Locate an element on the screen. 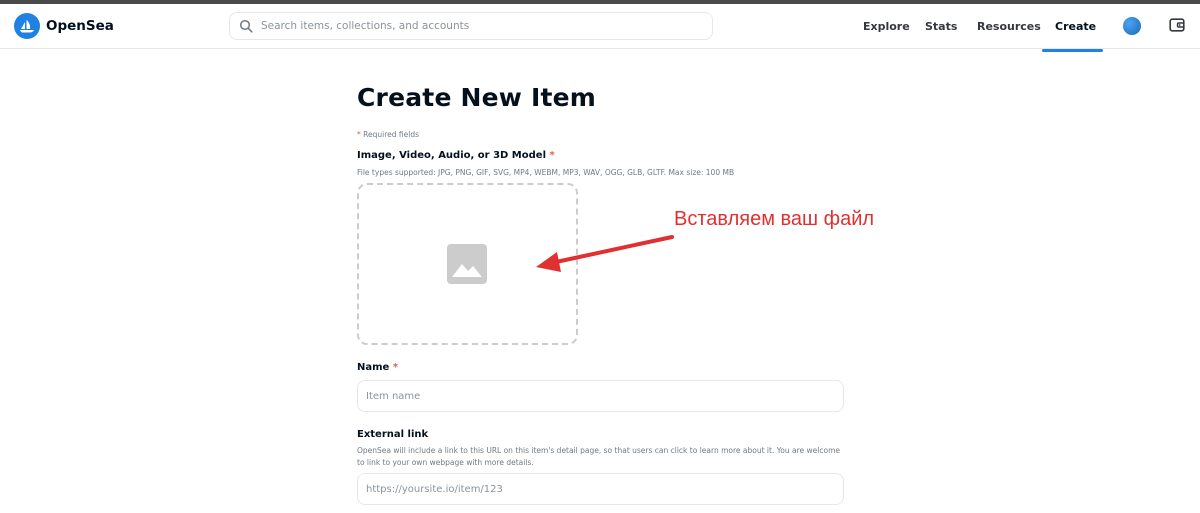  name-input is located at coordinates (598, 396).